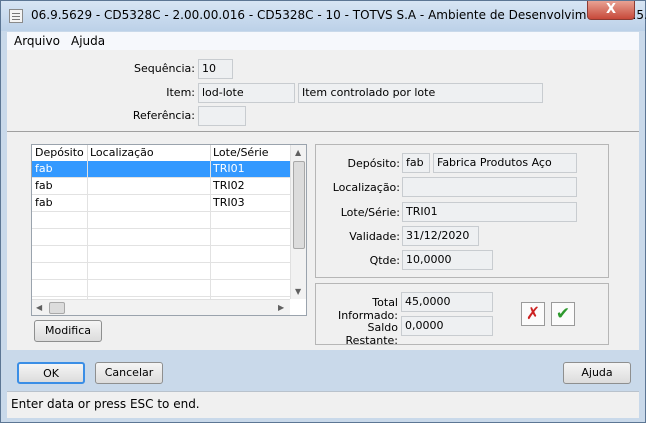  I want to click on cancel-x-icon: ✗, so click(533, 314).